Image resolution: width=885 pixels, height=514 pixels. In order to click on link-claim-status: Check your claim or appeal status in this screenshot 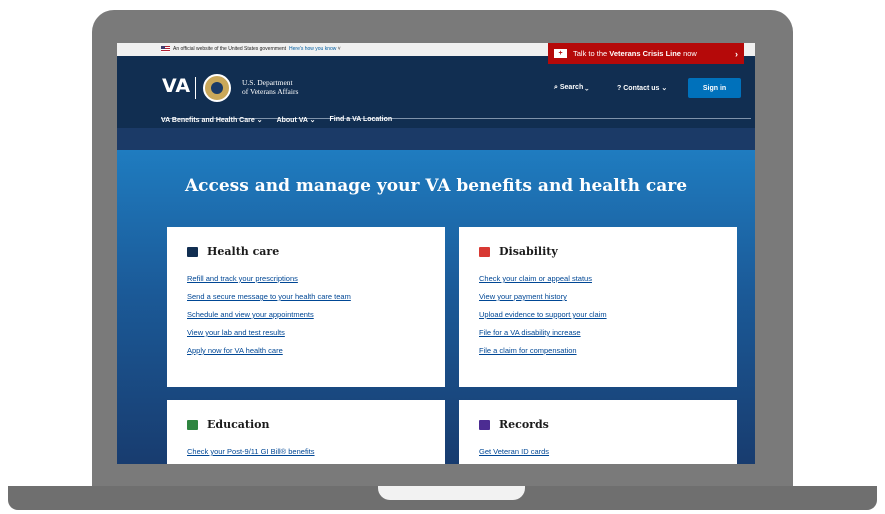, I will do `click(598, 278)`.